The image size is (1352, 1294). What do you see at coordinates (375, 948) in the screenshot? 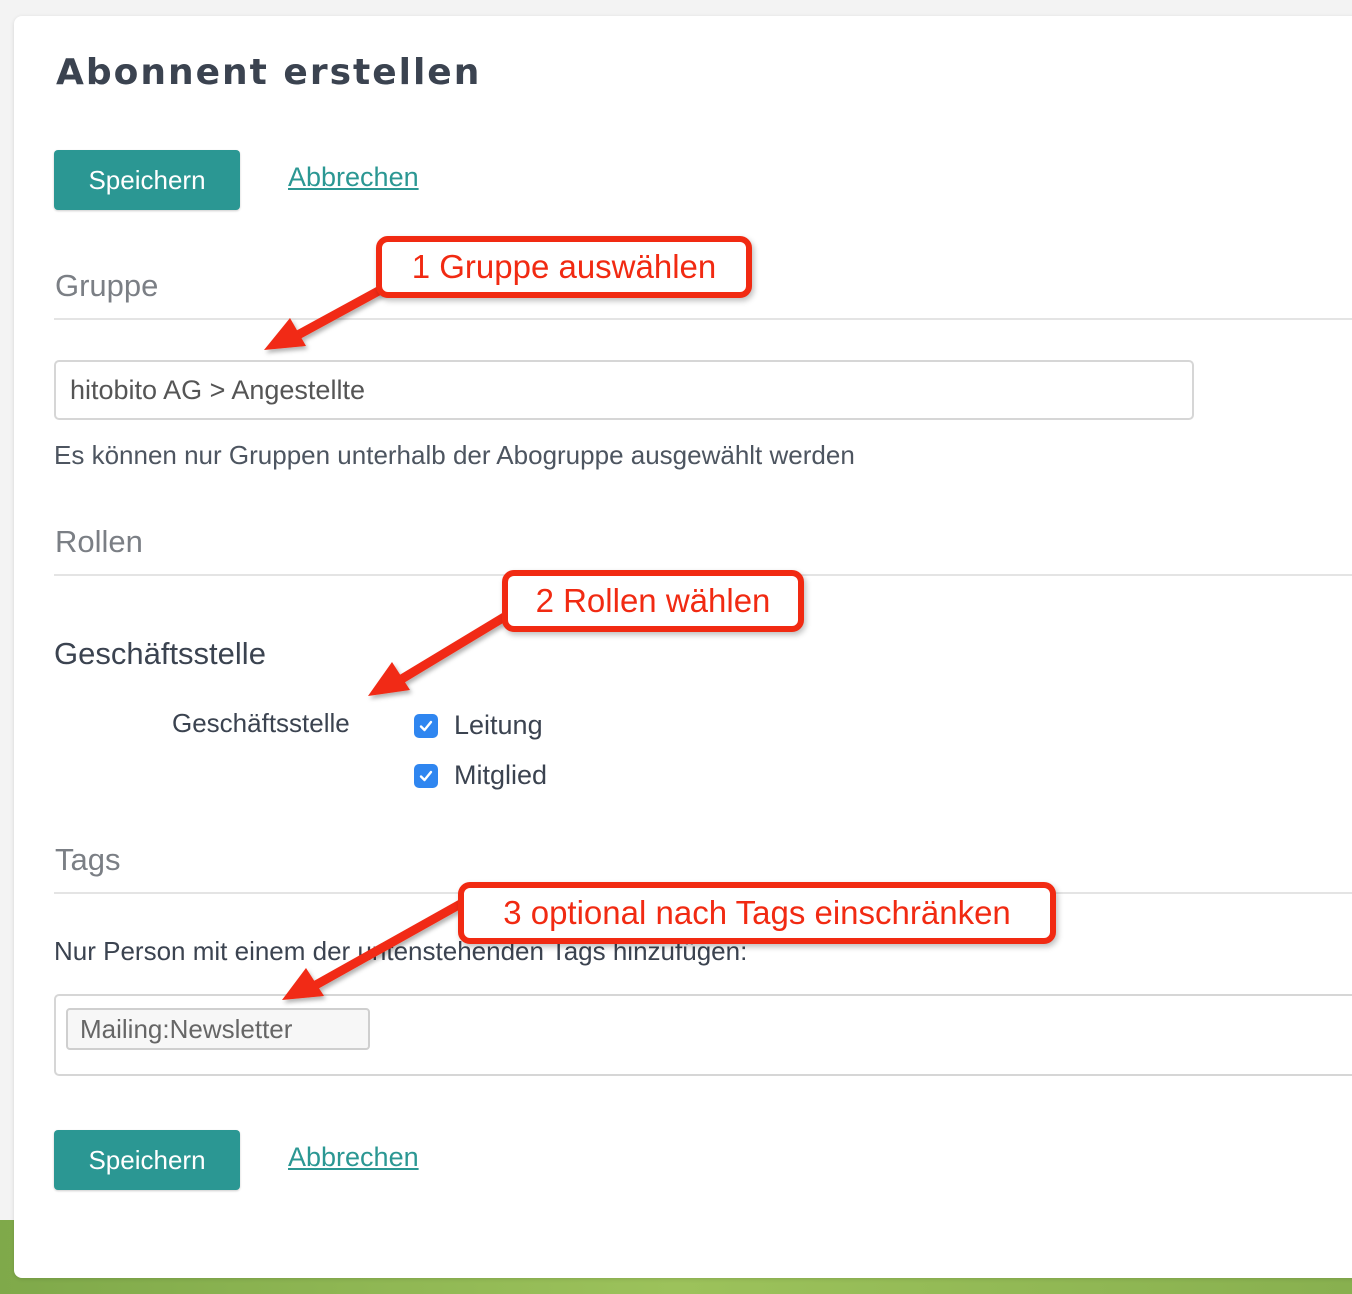
I see `arrow-step3-icon` at bounding box center [375, 948].